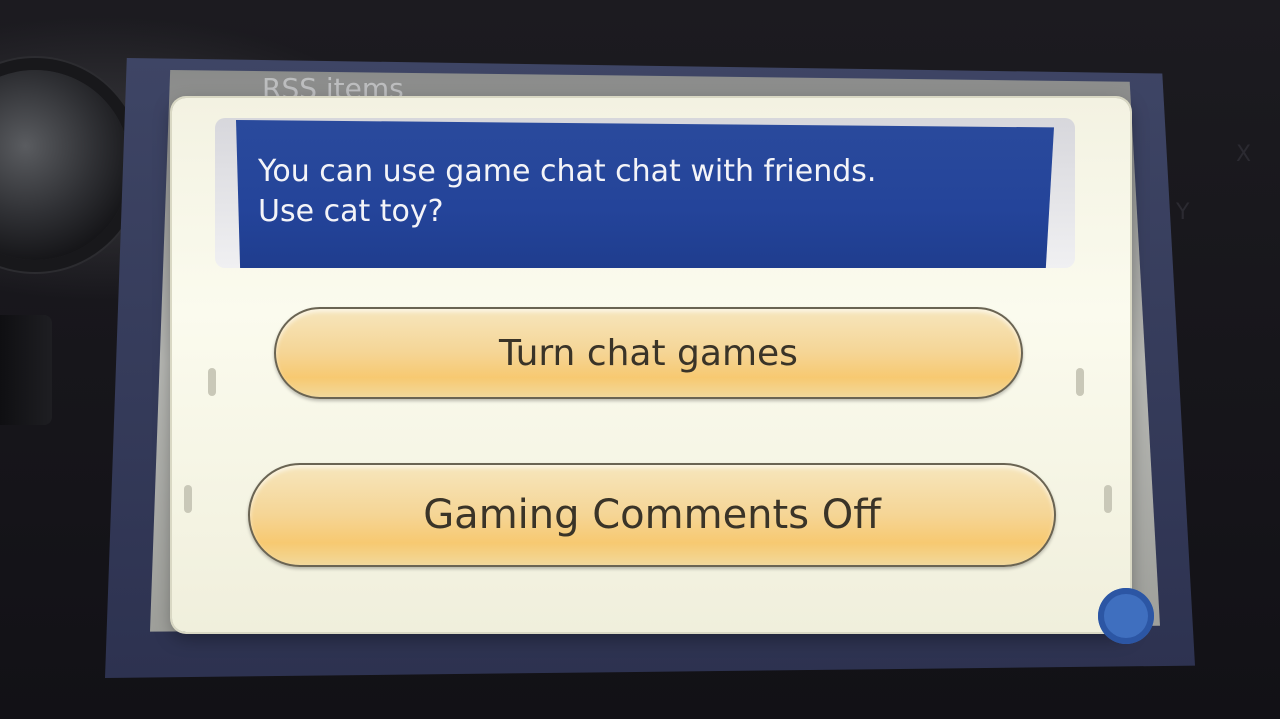 The image size is (1280, 719). What do you see at coordinates (212, 382) in the screenshot?
I see `dialog-left-notch` at bounding box center [212, 382].